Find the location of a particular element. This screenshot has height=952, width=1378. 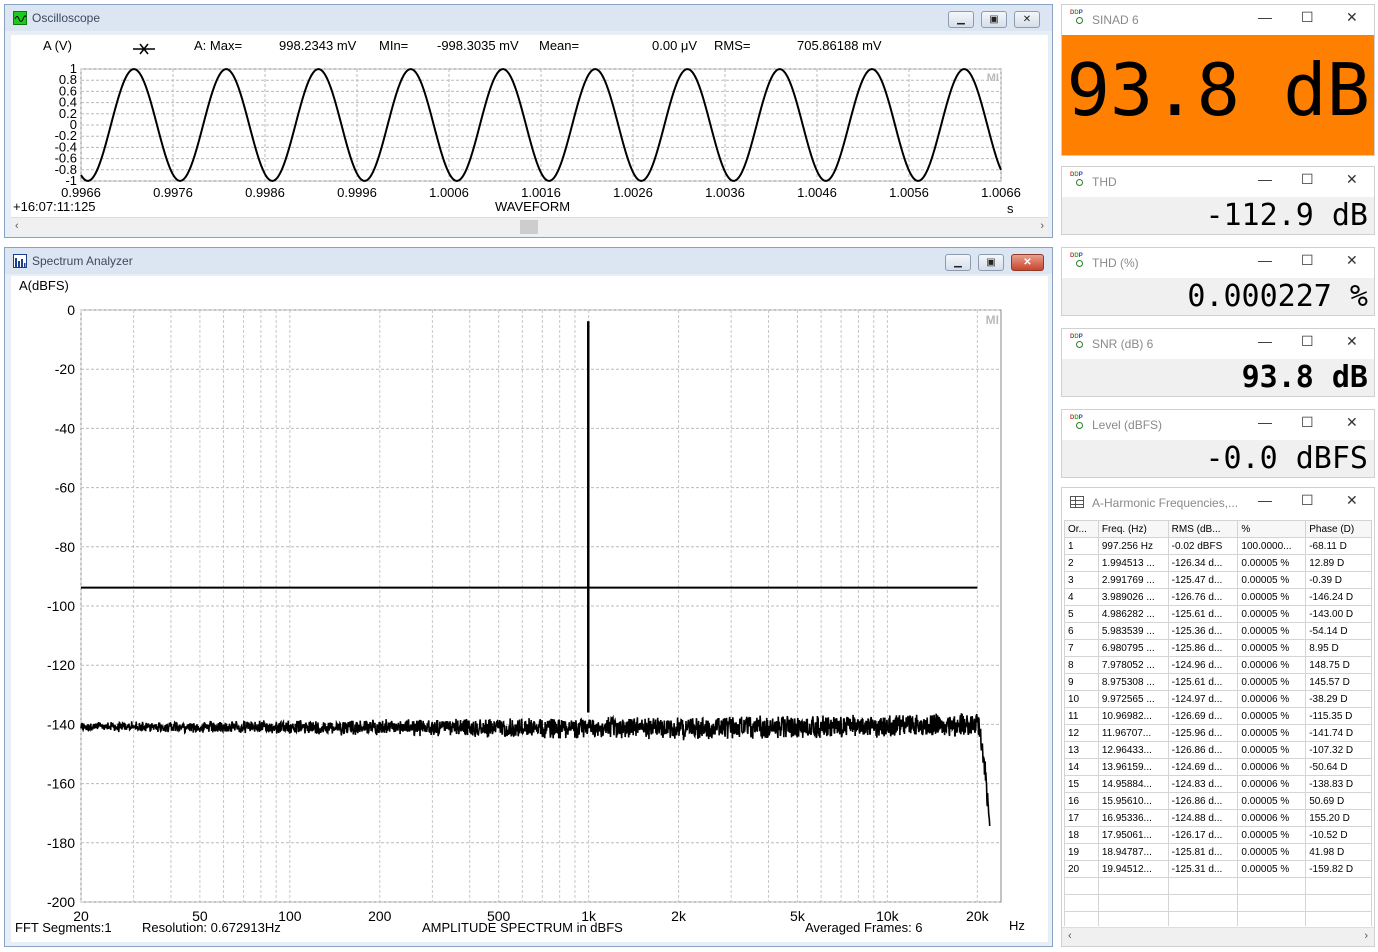

ddp-icon: DDP is located at coordinates (1079, 19).